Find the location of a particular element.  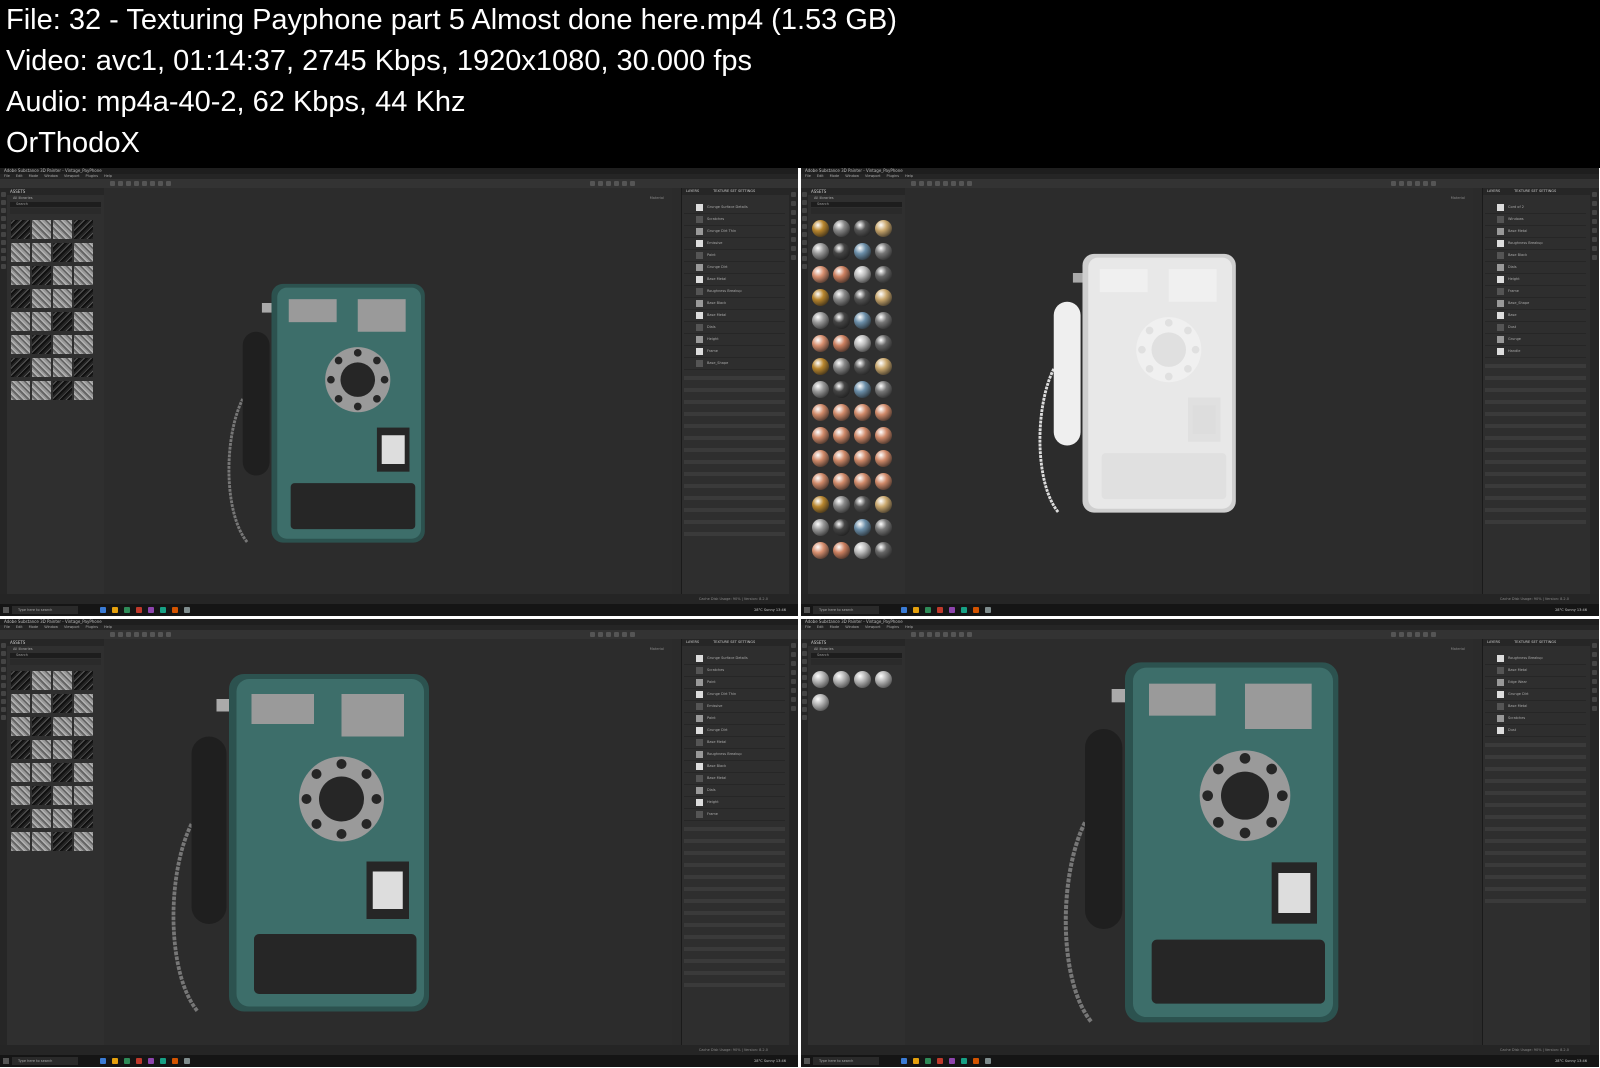

menu-item-plugins: Plugins is located at coordinates (91, 627).